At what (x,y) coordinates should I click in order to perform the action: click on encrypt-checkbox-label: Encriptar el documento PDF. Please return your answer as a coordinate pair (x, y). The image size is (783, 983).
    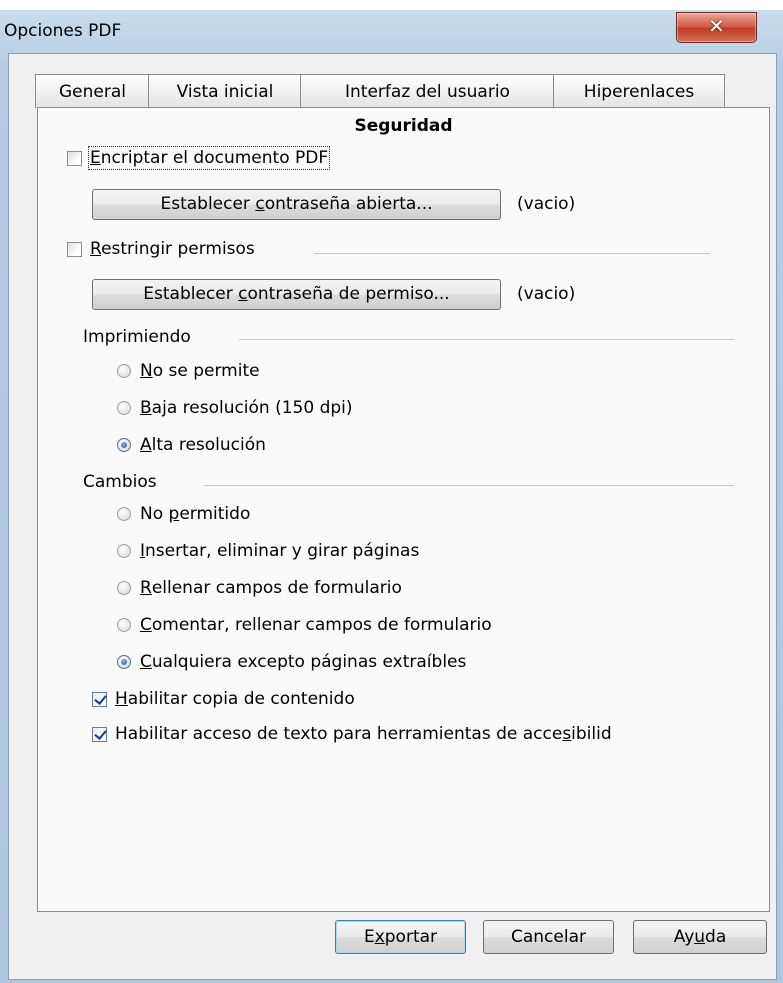
    Looking at the image, I should click on (209, 158).